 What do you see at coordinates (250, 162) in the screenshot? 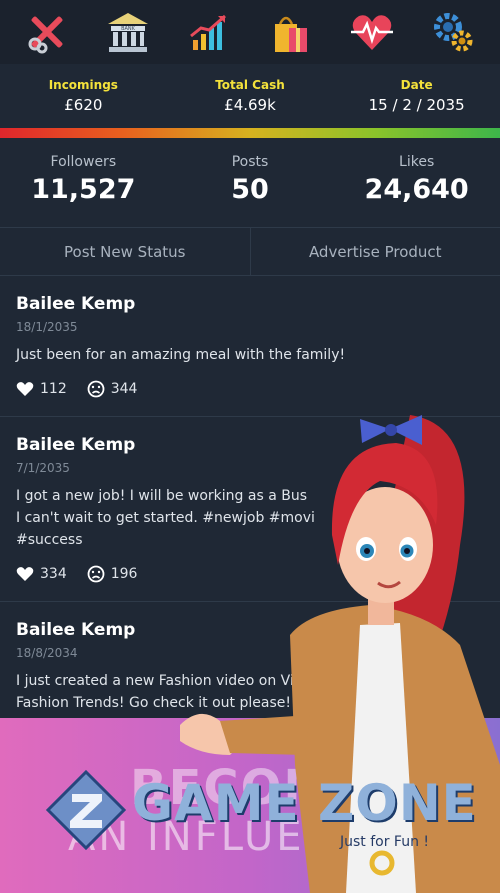
I see `posts-label: Posts` at bounding box center [250, 162].